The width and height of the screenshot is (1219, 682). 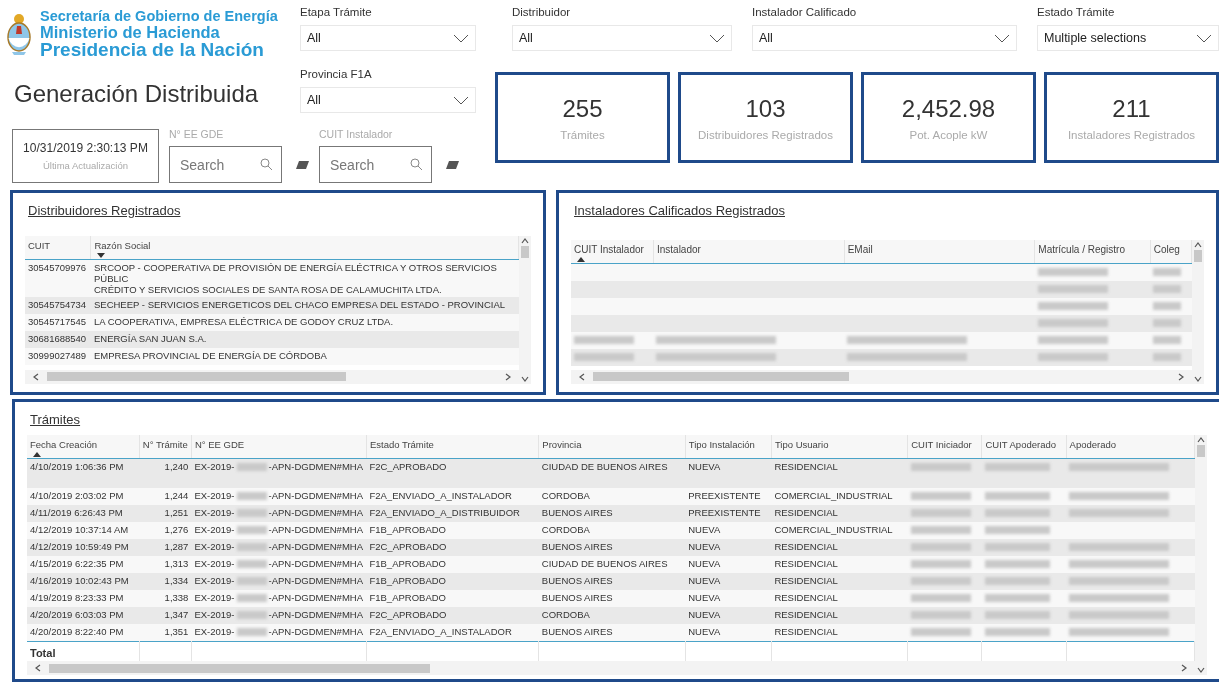 I want to click on table-cell: SRCOOP - COOPERATIVA DE PROVISIÓN DE ENERGÍA ELÉCTRICA Y OTROS SERVICIOS PÚBLIC CRÉDITO Y SERVICIOS SOCIALES DE SANTA ROSA DE CALAMUCHITA LTDA., so click(x=304, y=278).